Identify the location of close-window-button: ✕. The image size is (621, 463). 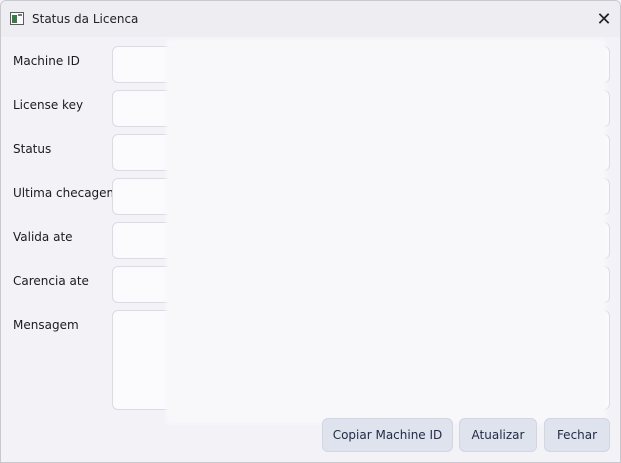
(604, 19).